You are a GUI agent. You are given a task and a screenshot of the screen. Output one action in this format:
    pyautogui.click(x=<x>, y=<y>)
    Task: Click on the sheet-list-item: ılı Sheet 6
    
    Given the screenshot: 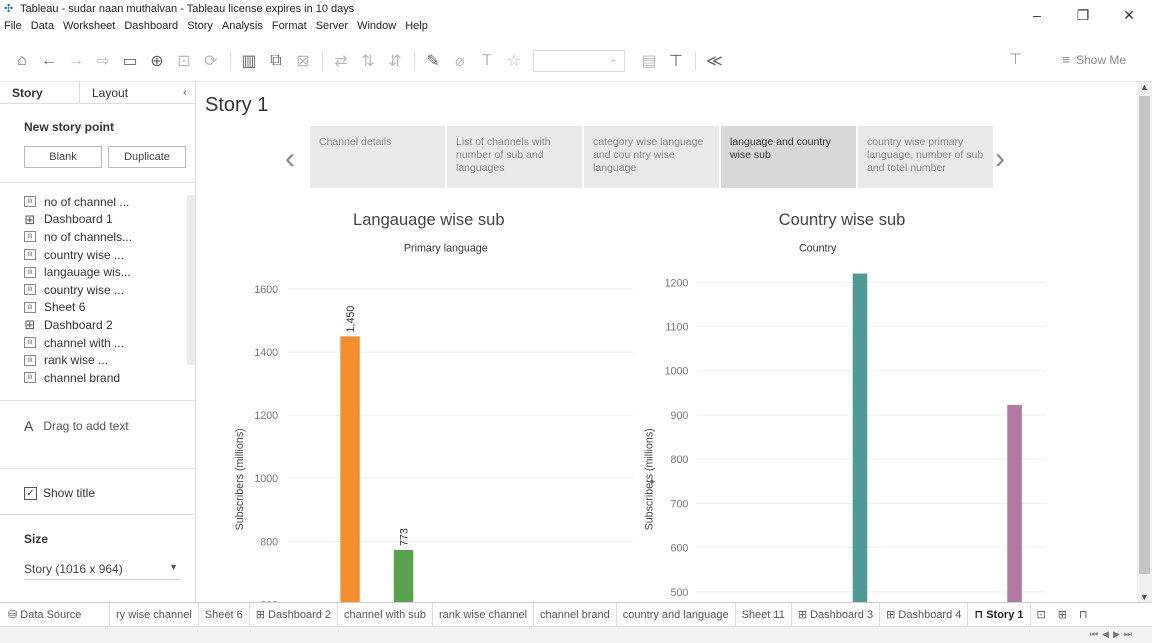 What is the action you would take?
    pyautogui.click(x=109, y=308)
    